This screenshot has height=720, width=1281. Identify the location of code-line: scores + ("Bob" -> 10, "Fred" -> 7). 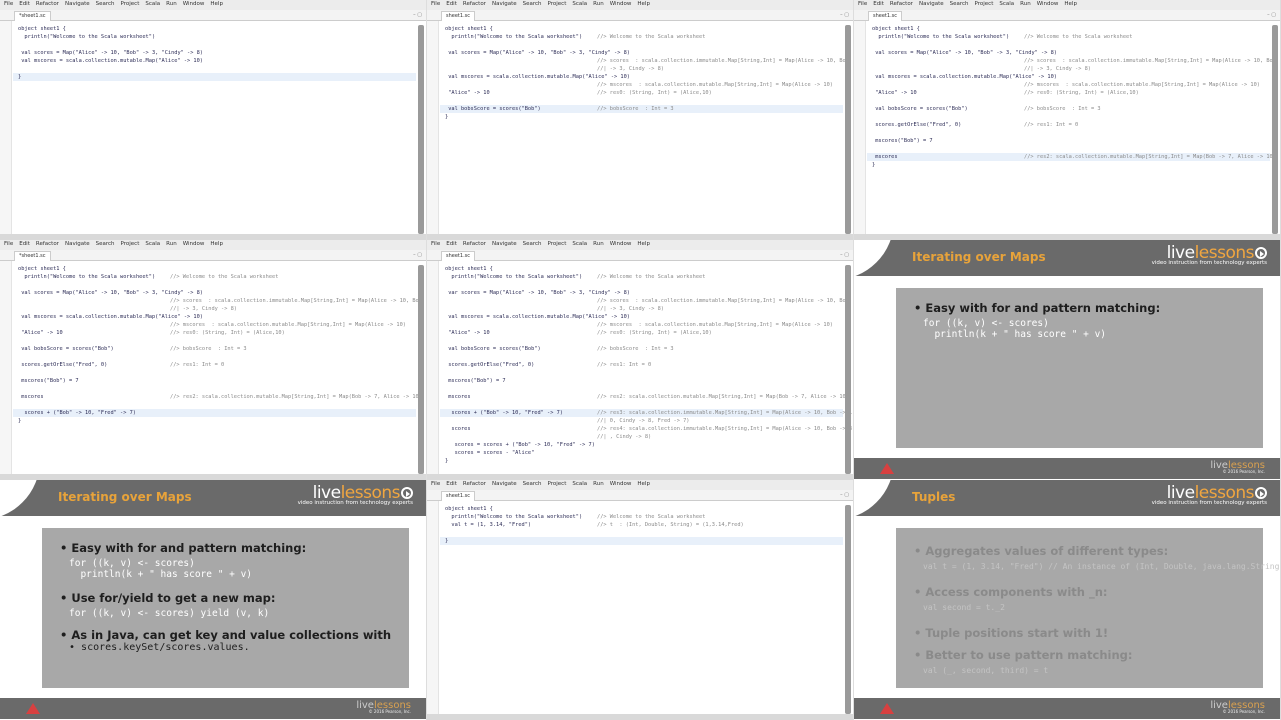
(214, 413).